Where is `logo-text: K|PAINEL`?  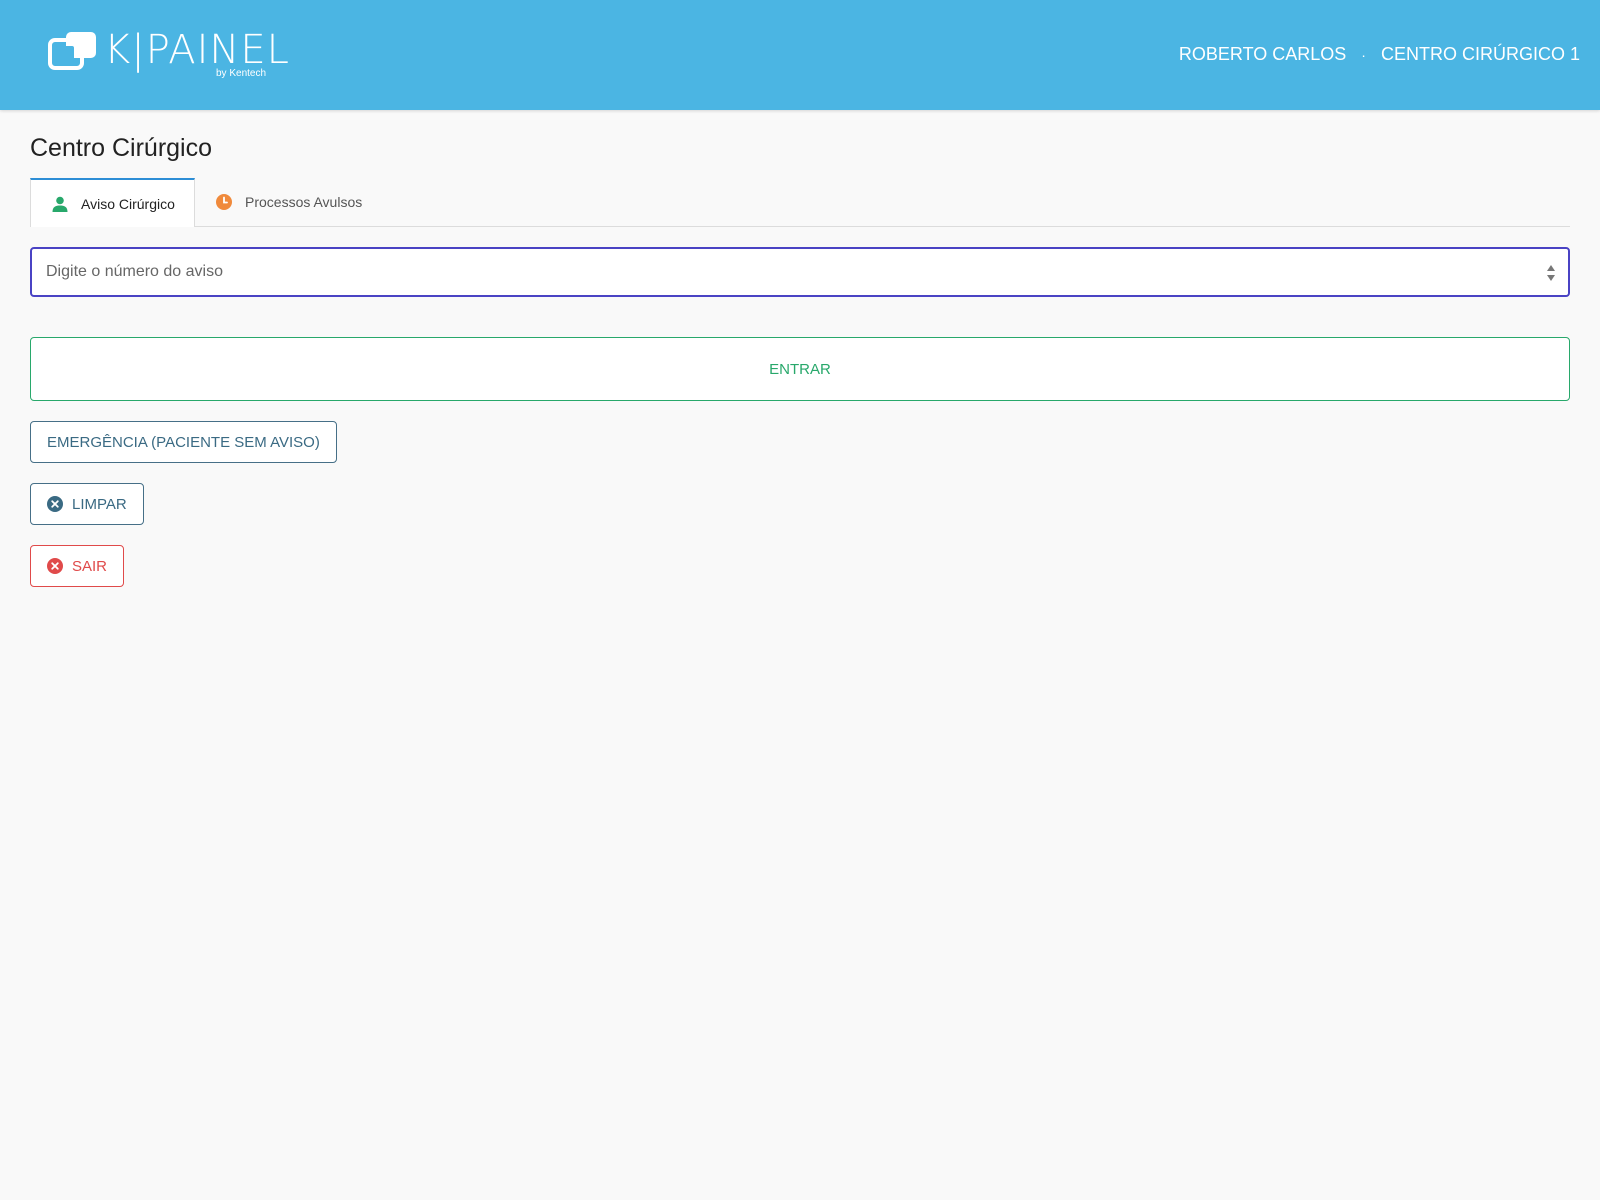 logo-text: K|PAINEL is located at coordinates (197, 50).